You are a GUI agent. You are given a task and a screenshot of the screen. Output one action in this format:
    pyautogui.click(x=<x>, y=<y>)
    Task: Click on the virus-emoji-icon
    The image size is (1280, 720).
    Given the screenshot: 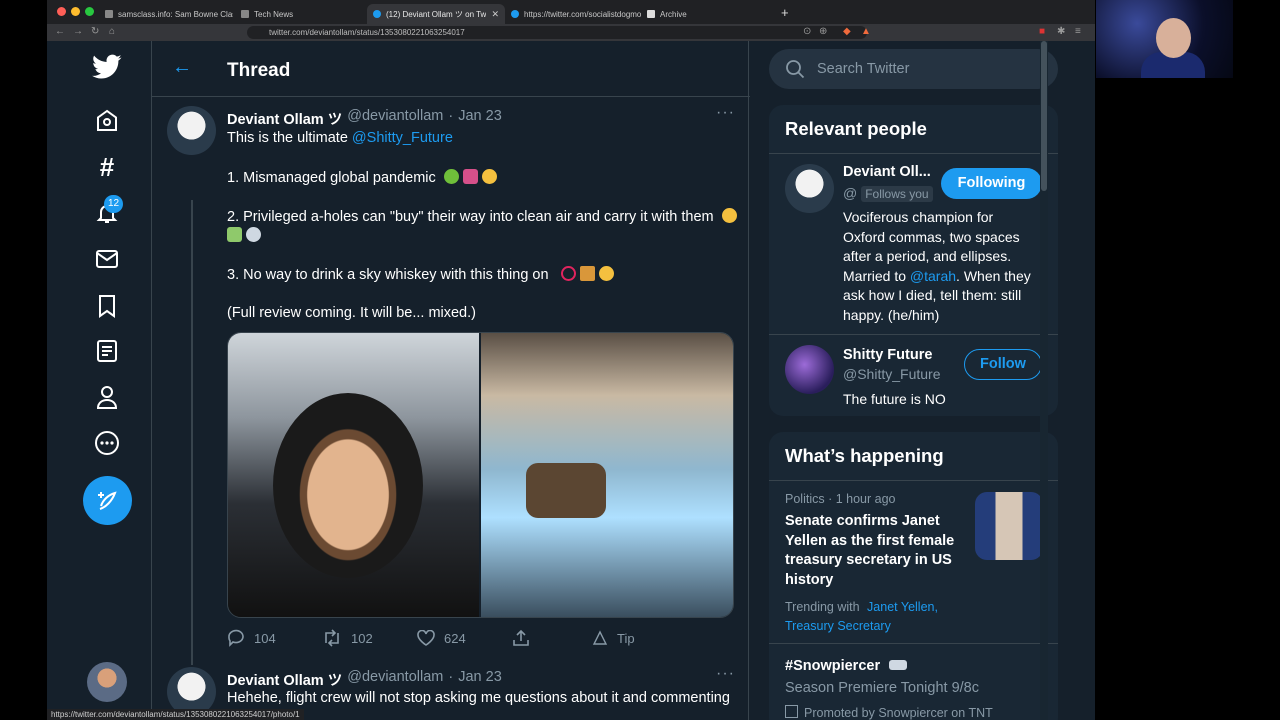 What is the action you would take?
    pyautogui.click(x=451, y=176)
    